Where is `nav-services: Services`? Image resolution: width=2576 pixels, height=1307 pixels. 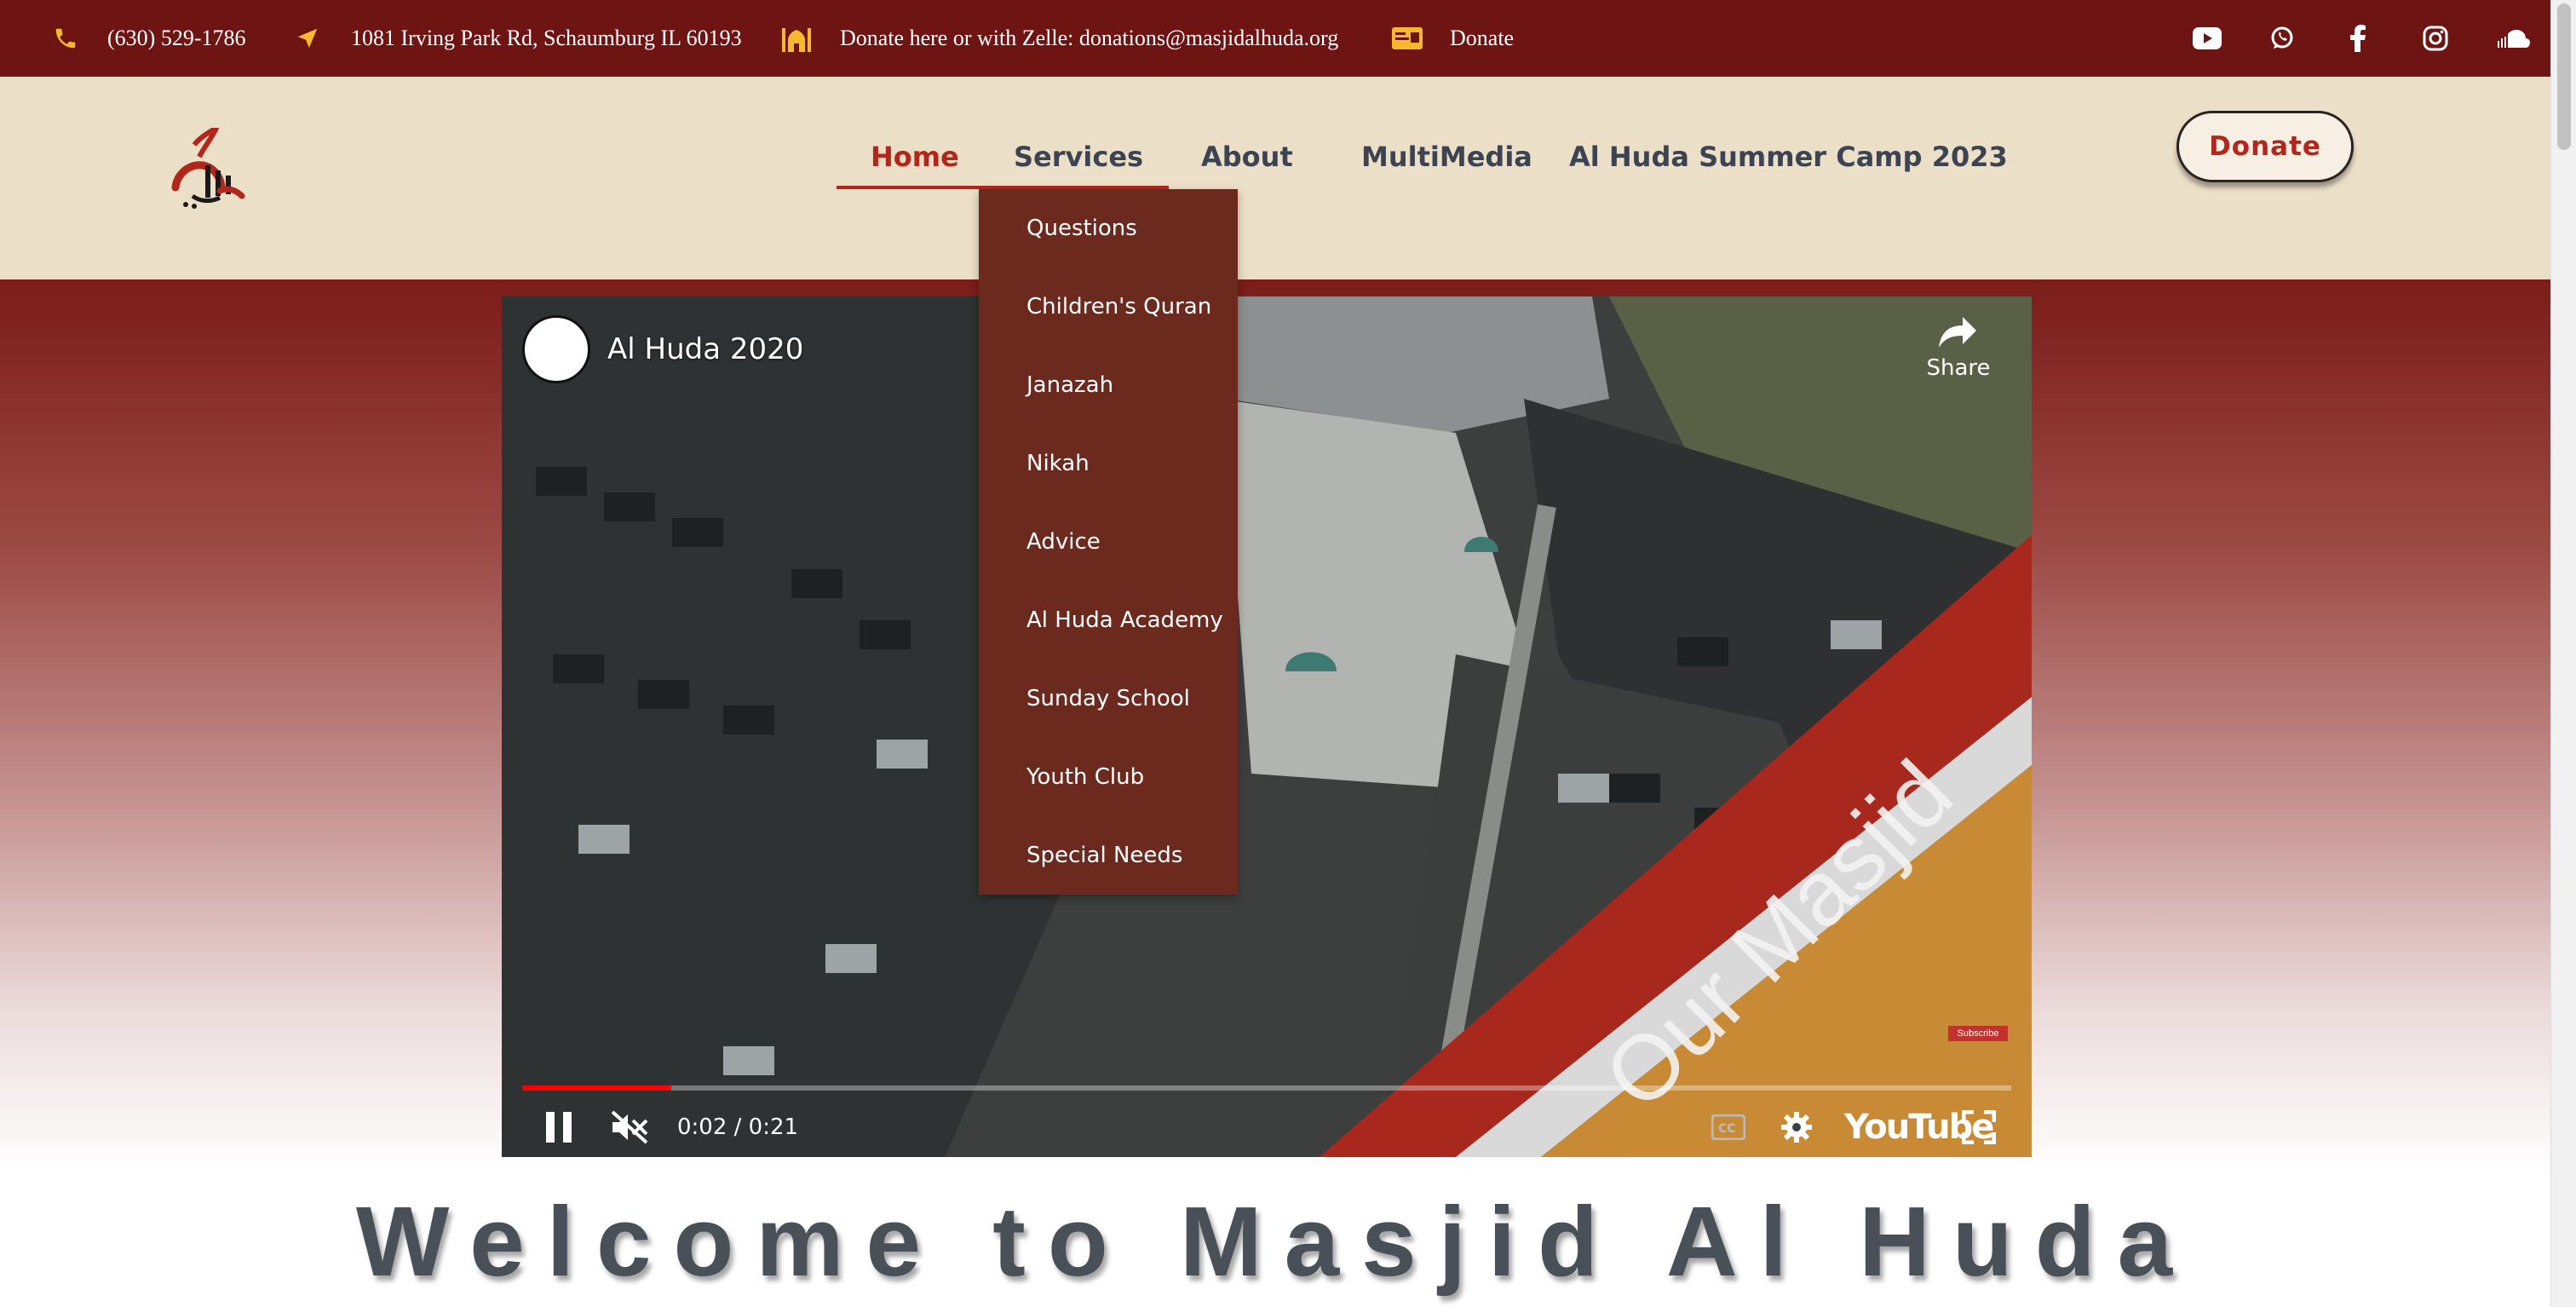 nav-services: Services is located at coordinates (1079, 156).